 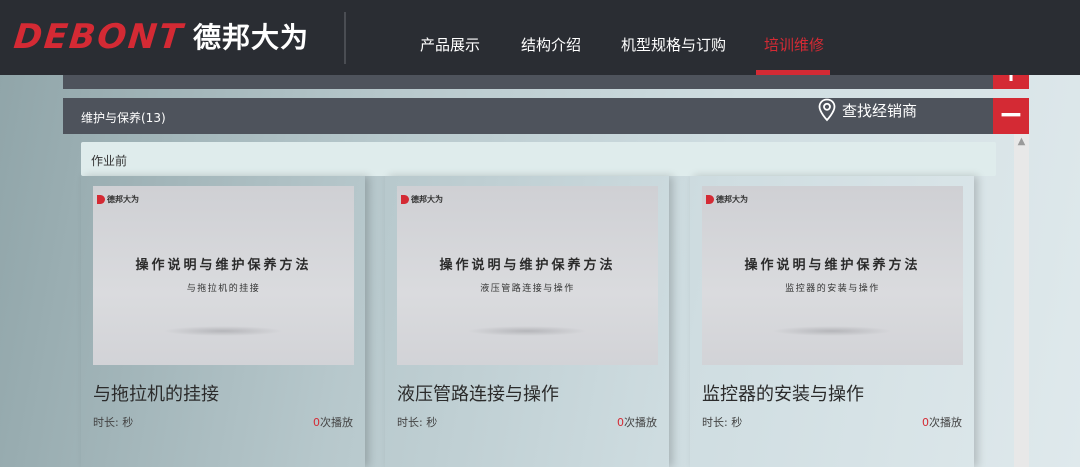 What do you see at coordinates (527, 289) in the screenshot?
I see `thumbnail-subtitle: 液压管路连接与操作` at bounding box center [527, 289].